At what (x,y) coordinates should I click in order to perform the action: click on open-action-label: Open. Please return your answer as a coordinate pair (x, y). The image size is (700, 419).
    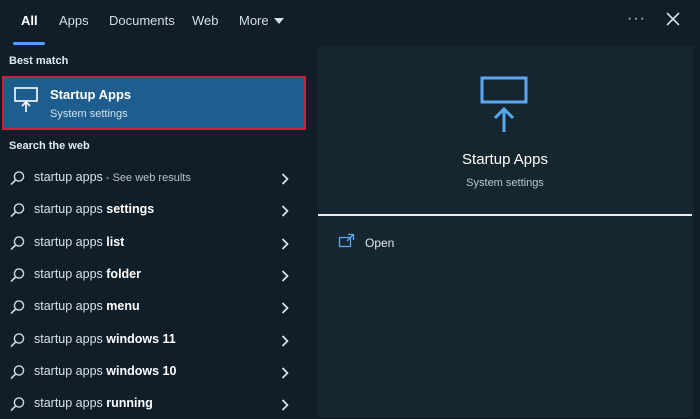
    Looking at the image, I should click on (380, 243).